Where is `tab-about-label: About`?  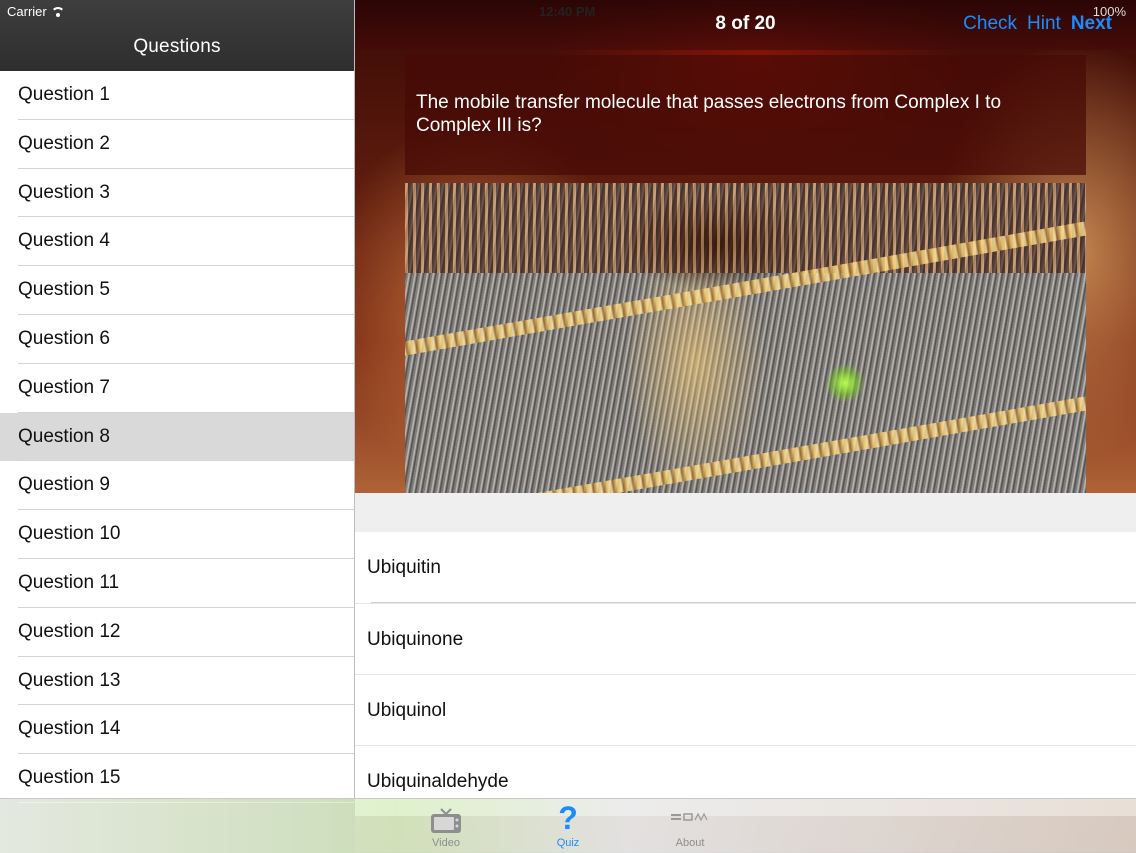
tab-about-label: About is located at coordinates (690, 843).